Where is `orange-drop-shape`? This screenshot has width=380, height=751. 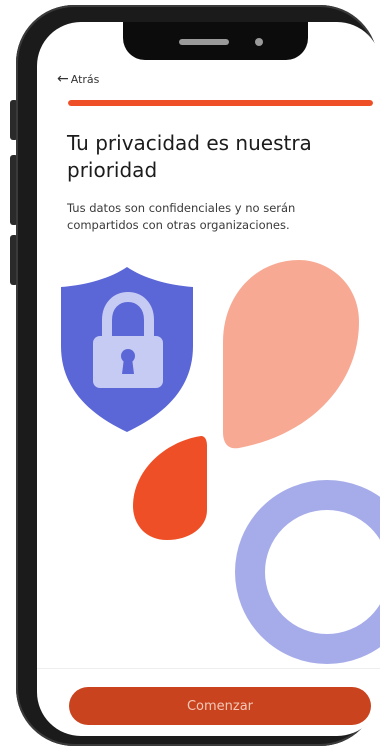
orange-drop-shape is located at coordinates (170, 488).